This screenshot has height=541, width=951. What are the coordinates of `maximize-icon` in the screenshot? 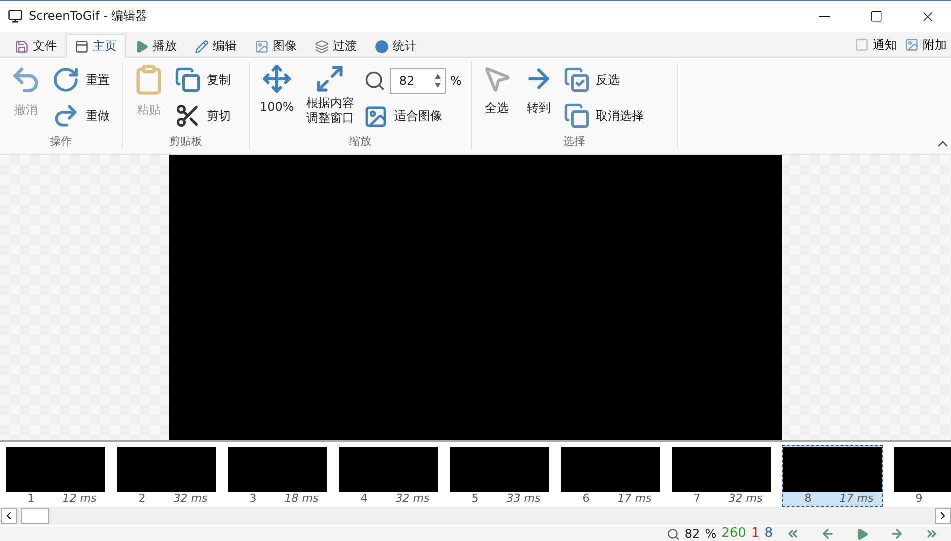 It's located at (876, 16).